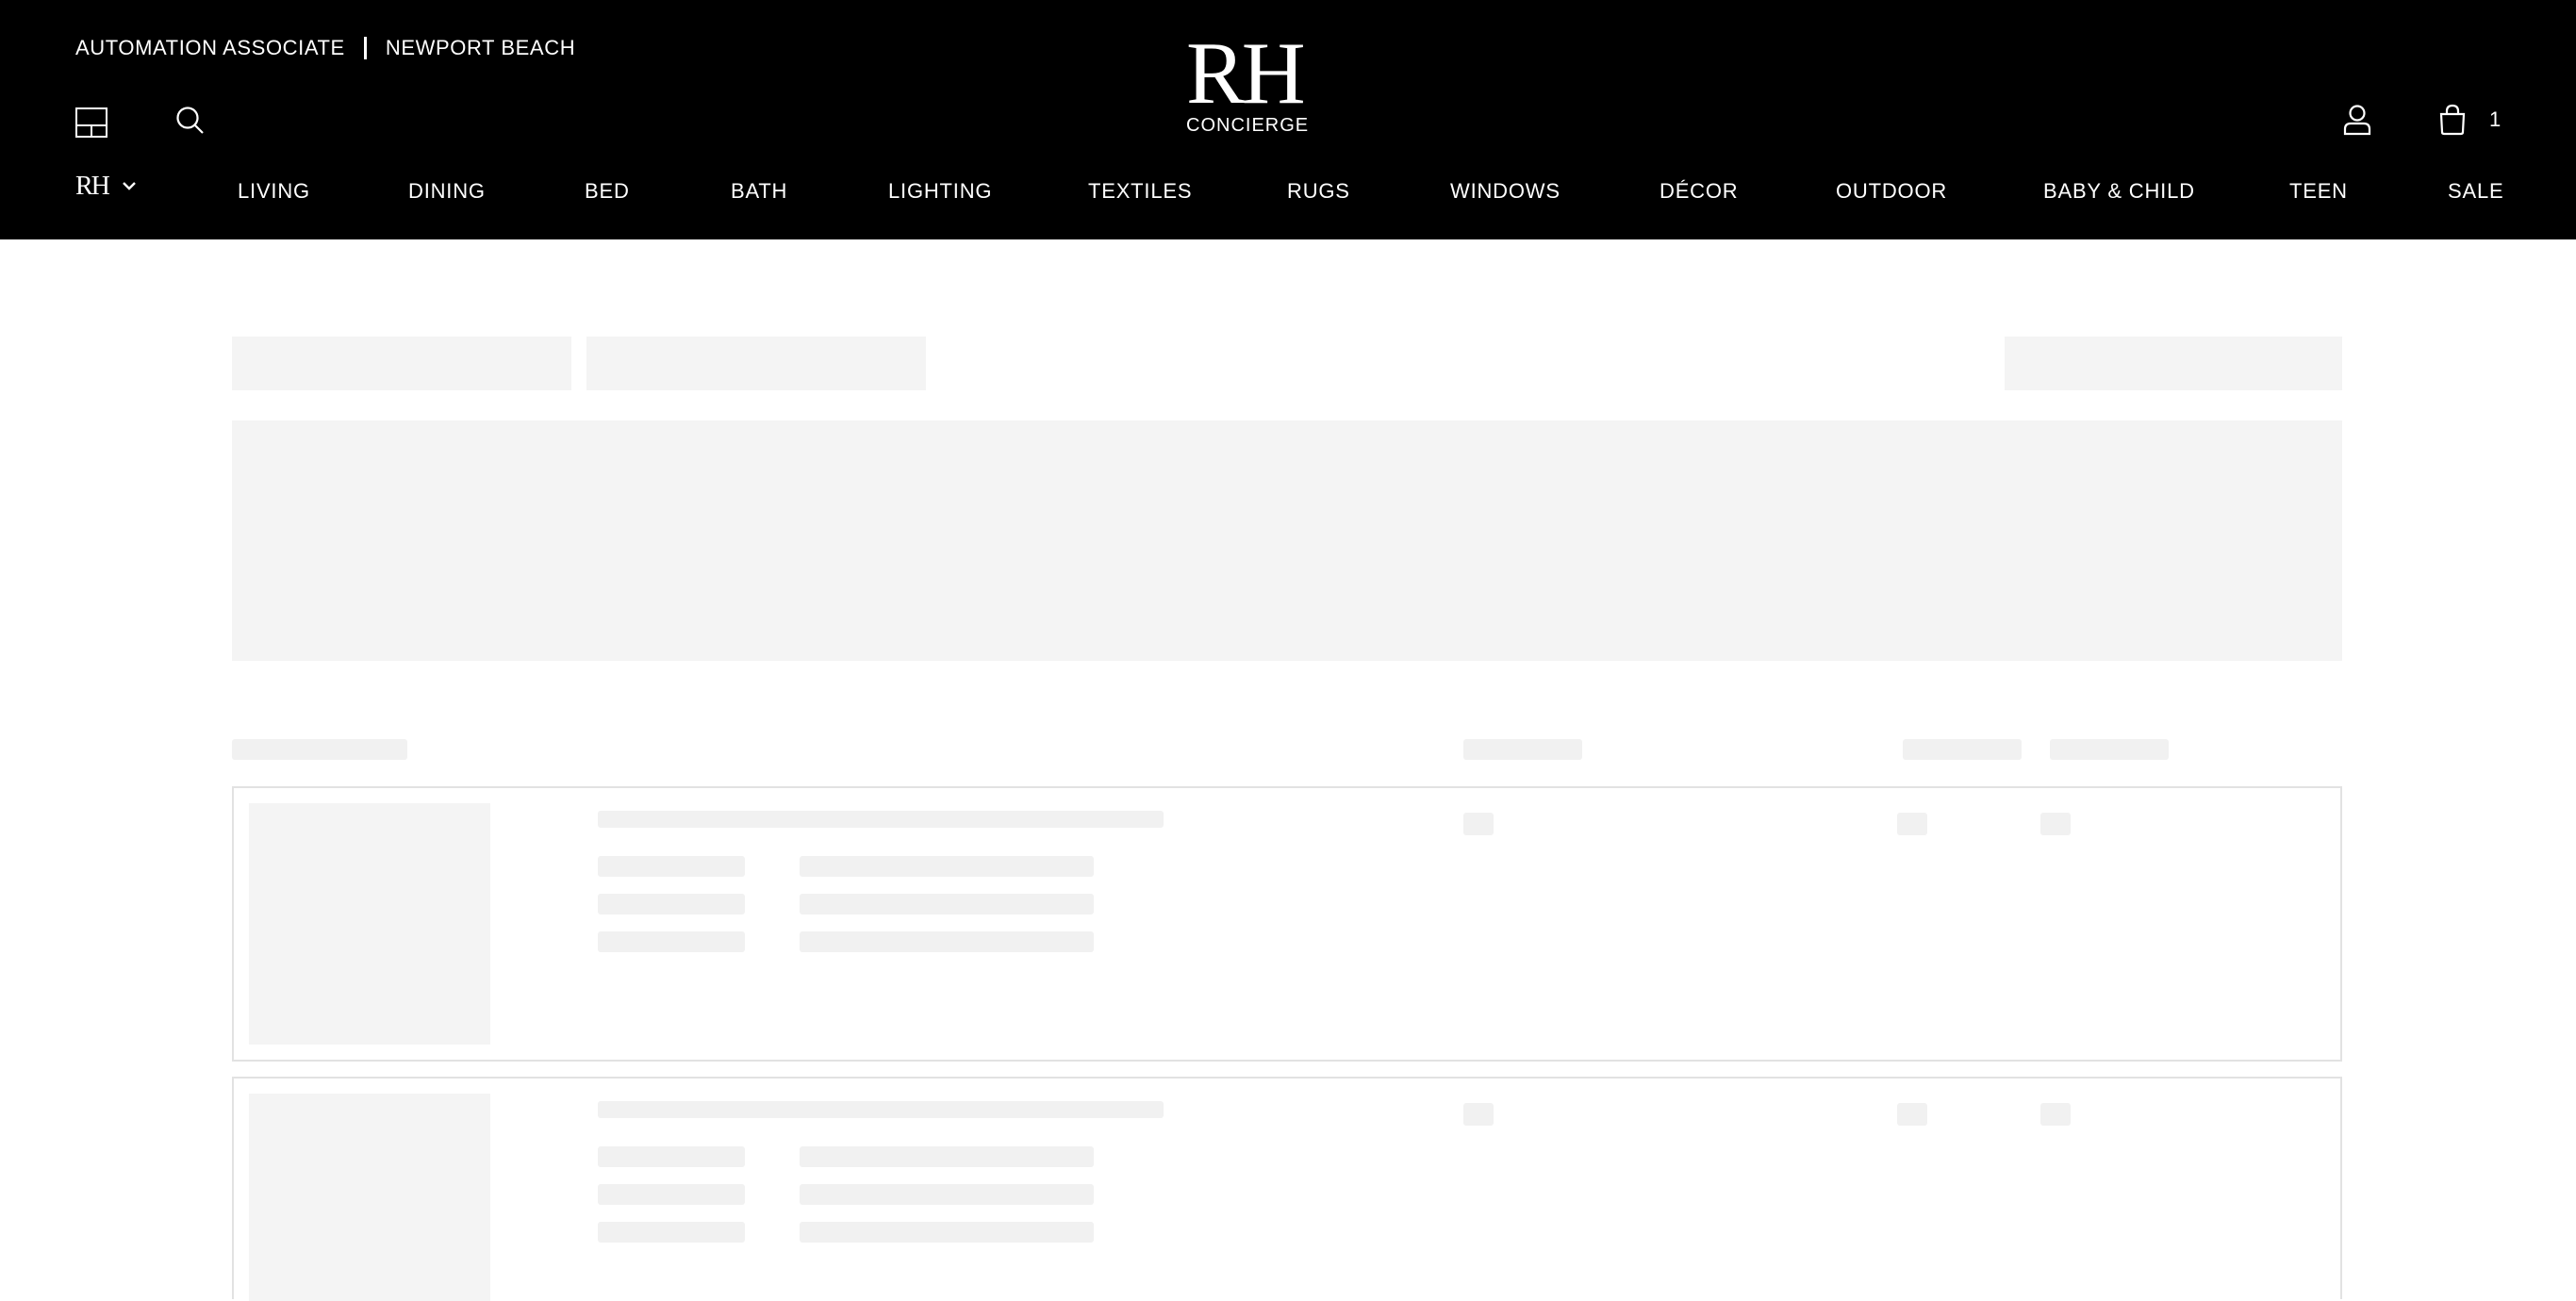 This screenshot has width=2576, height=1301. I want to click on account-icon, so click(2357, 120).